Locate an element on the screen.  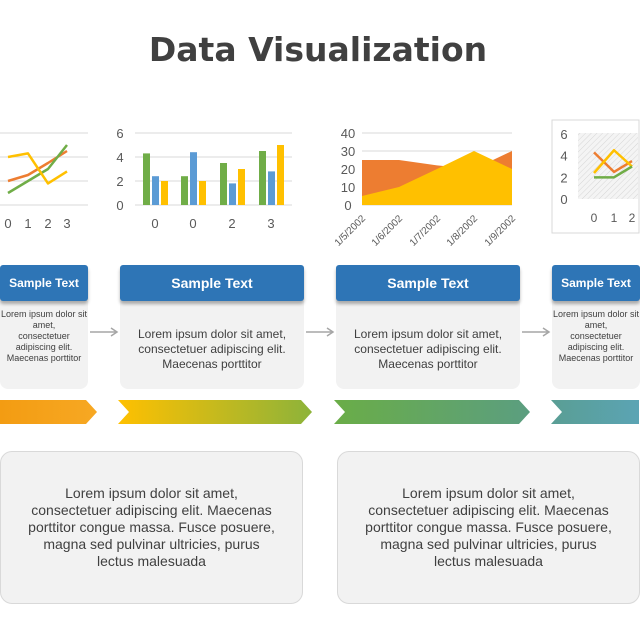
arrow-2-icon is located at coordinates (320, 332).